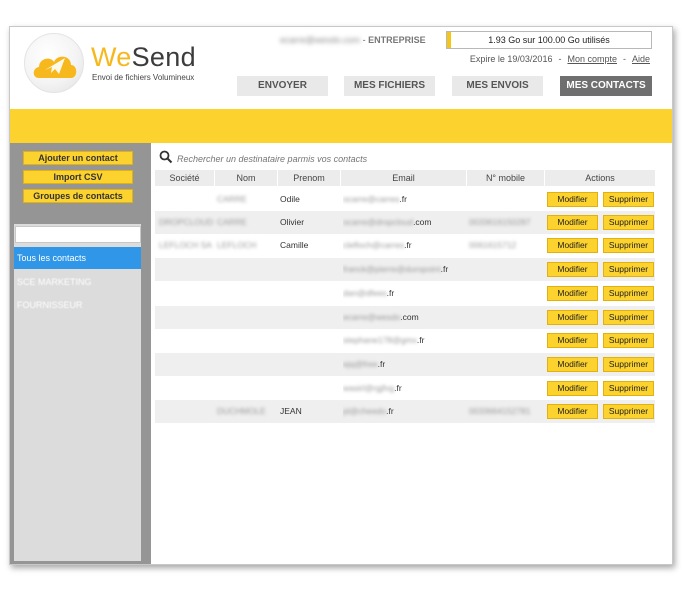 Image resolution: width=682 pixels, height=591 pixels. Describe the element at coordinates (606, 86) in the screenshot. I see `nav-contacts-button: MES CONTACTS` at that location.